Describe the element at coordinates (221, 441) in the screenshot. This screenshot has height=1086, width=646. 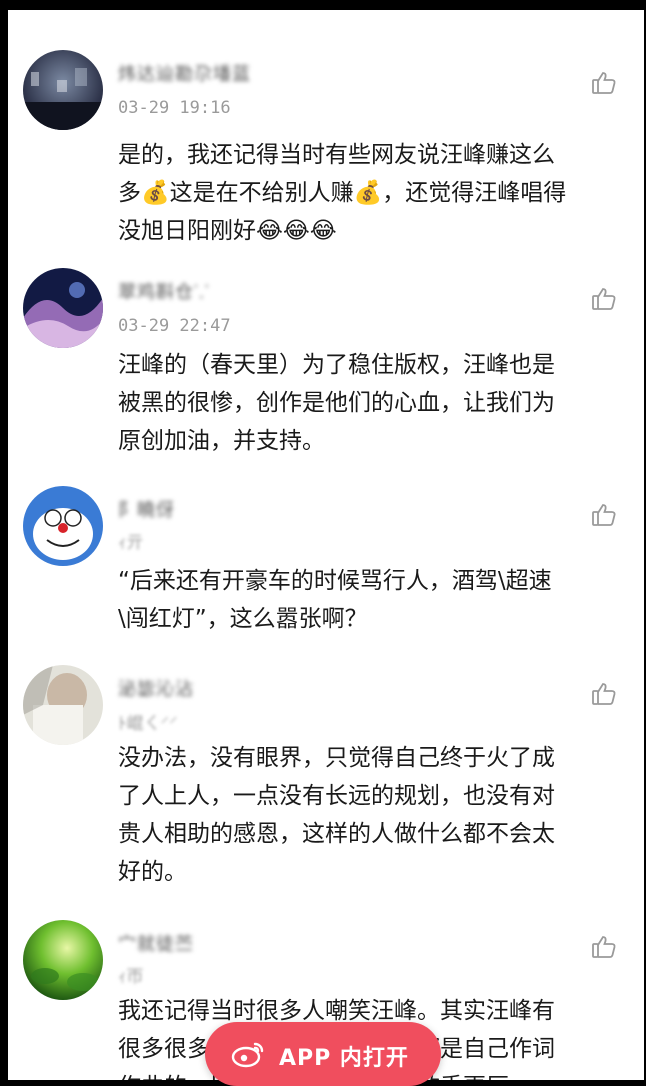
I see `comment-line: 原创加油，并支持。` at that location.